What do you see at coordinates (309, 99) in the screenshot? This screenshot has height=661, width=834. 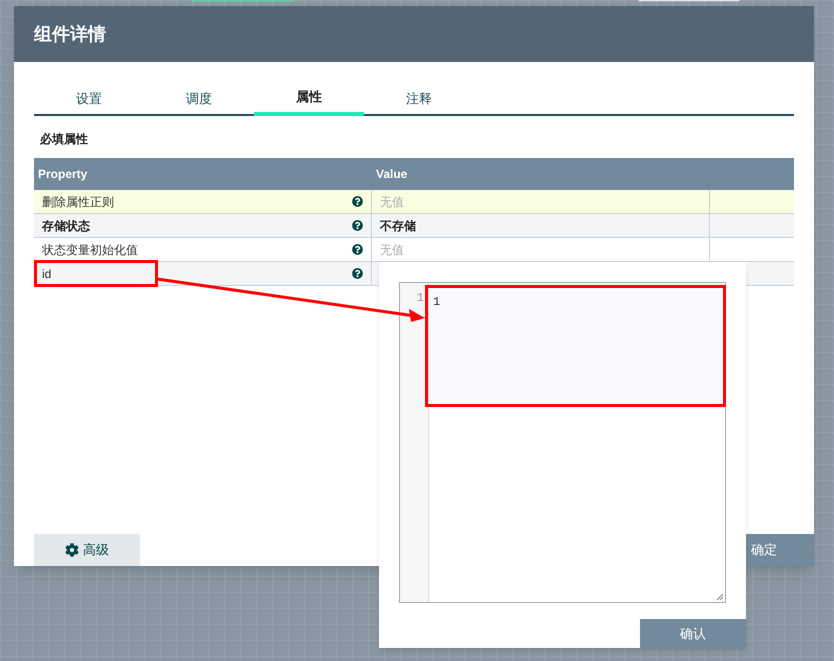 I see `tab: 属性` at bounding box center [309, 99].